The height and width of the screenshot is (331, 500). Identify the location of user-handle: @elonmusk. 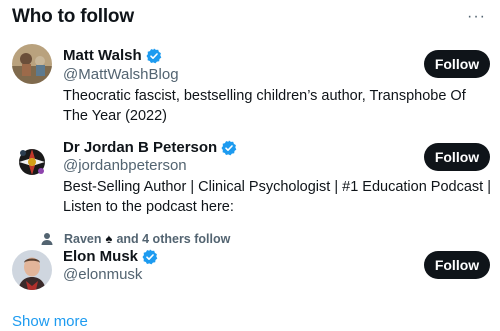
(102, 275).